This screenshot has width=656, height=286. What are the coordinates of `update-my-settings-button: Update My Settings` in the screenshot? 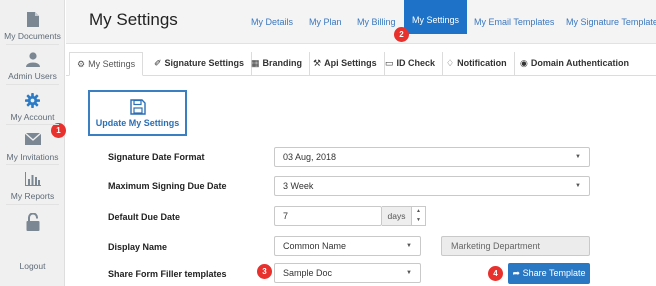 It's located at (137, 113).